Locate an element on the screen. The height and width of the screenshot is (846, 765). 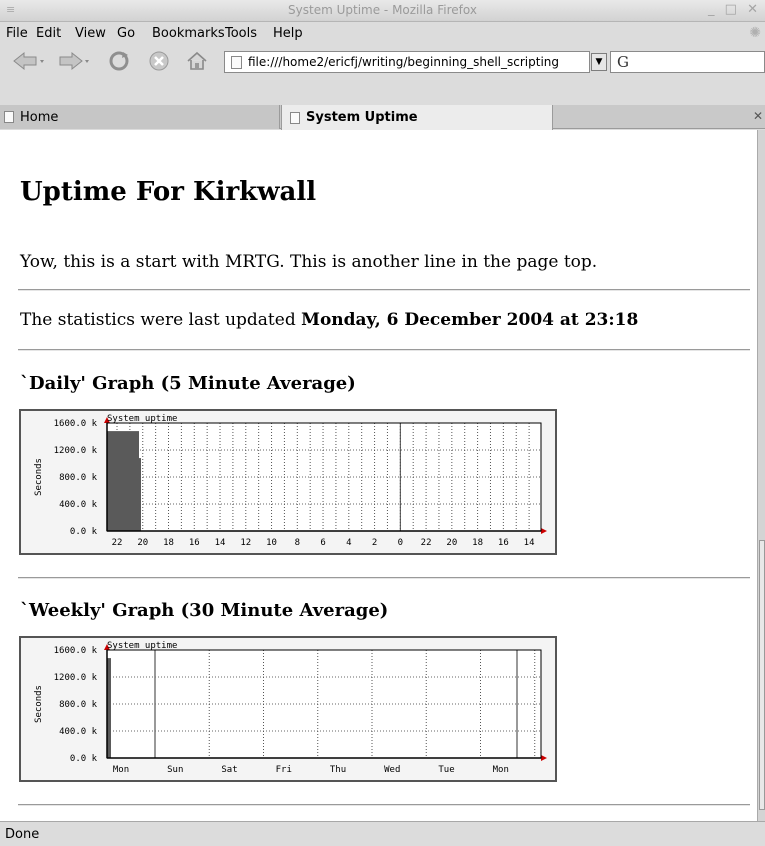
x-tick-label: 0 is located at coordinates (400, 543).